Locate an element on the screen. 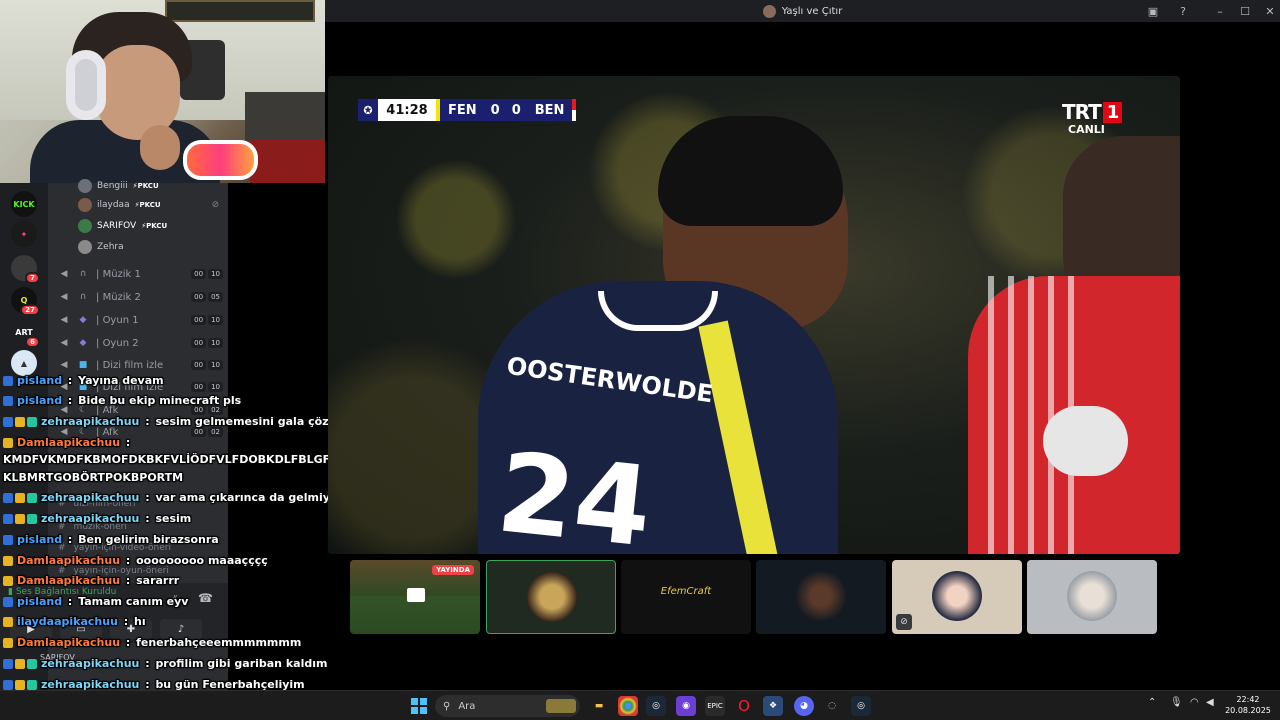 The width and height of the screenshot is (1280, 720). call-title: Yaşlı ve Çıtır is located at coordinates (802, 11).